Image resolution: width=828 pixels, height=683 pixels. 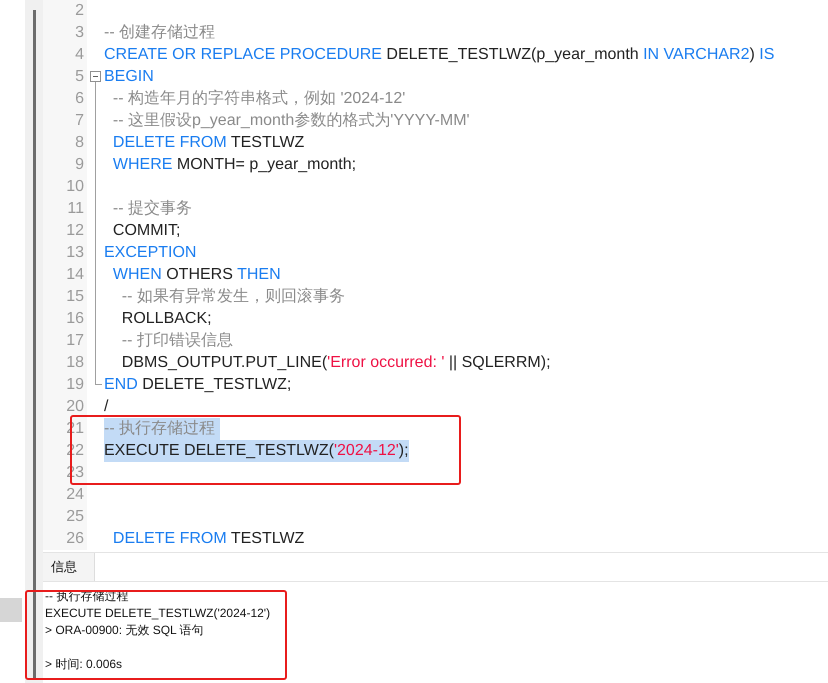 What do you see at coordinates (84, 664) in the screenshot?
I see `output-line: > 时间: 0.006s` at bounding box center [84, 664].